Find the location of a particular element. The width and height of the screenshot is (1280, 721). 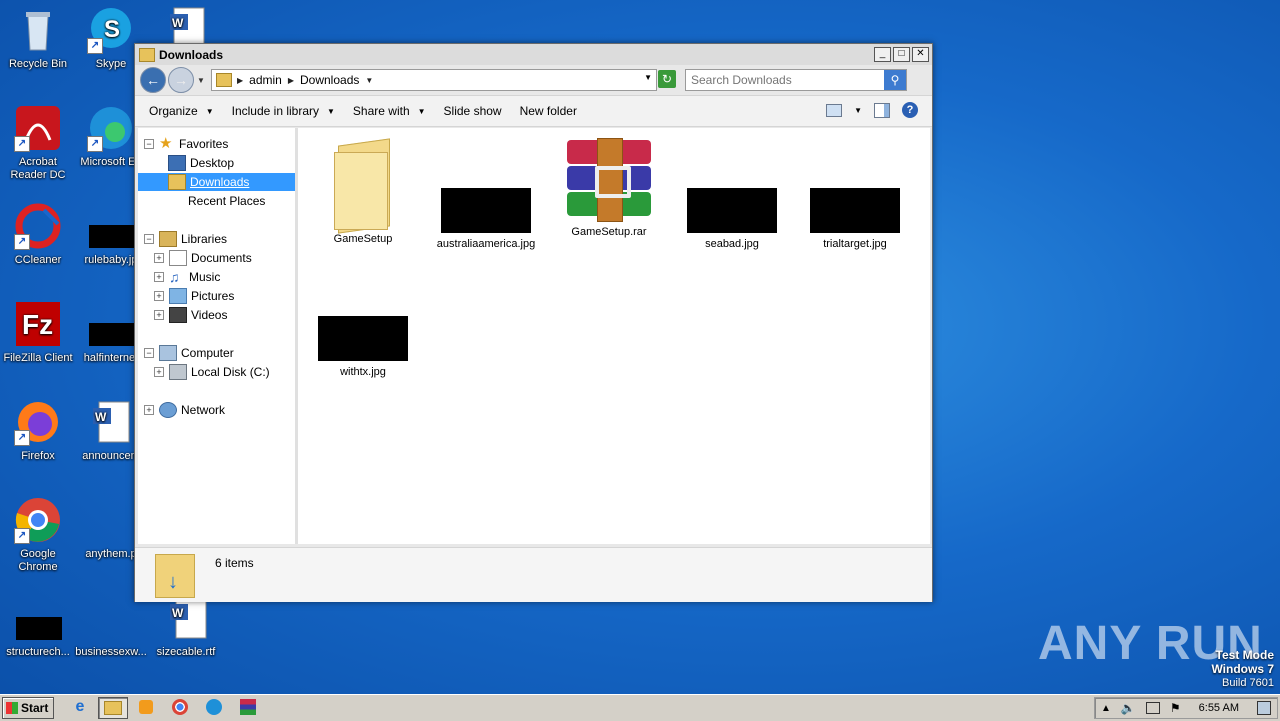

tree-item-local-disk: + Local Disk (C:) is located at coordinates (212, 372).